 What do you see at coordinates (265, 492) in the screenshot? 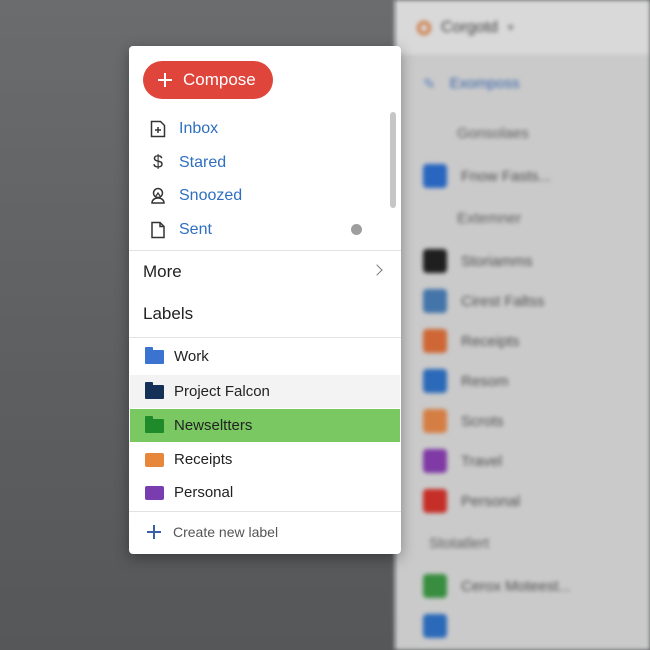
I see `label-item-personal: Personal` at bounding box center [265, 492].